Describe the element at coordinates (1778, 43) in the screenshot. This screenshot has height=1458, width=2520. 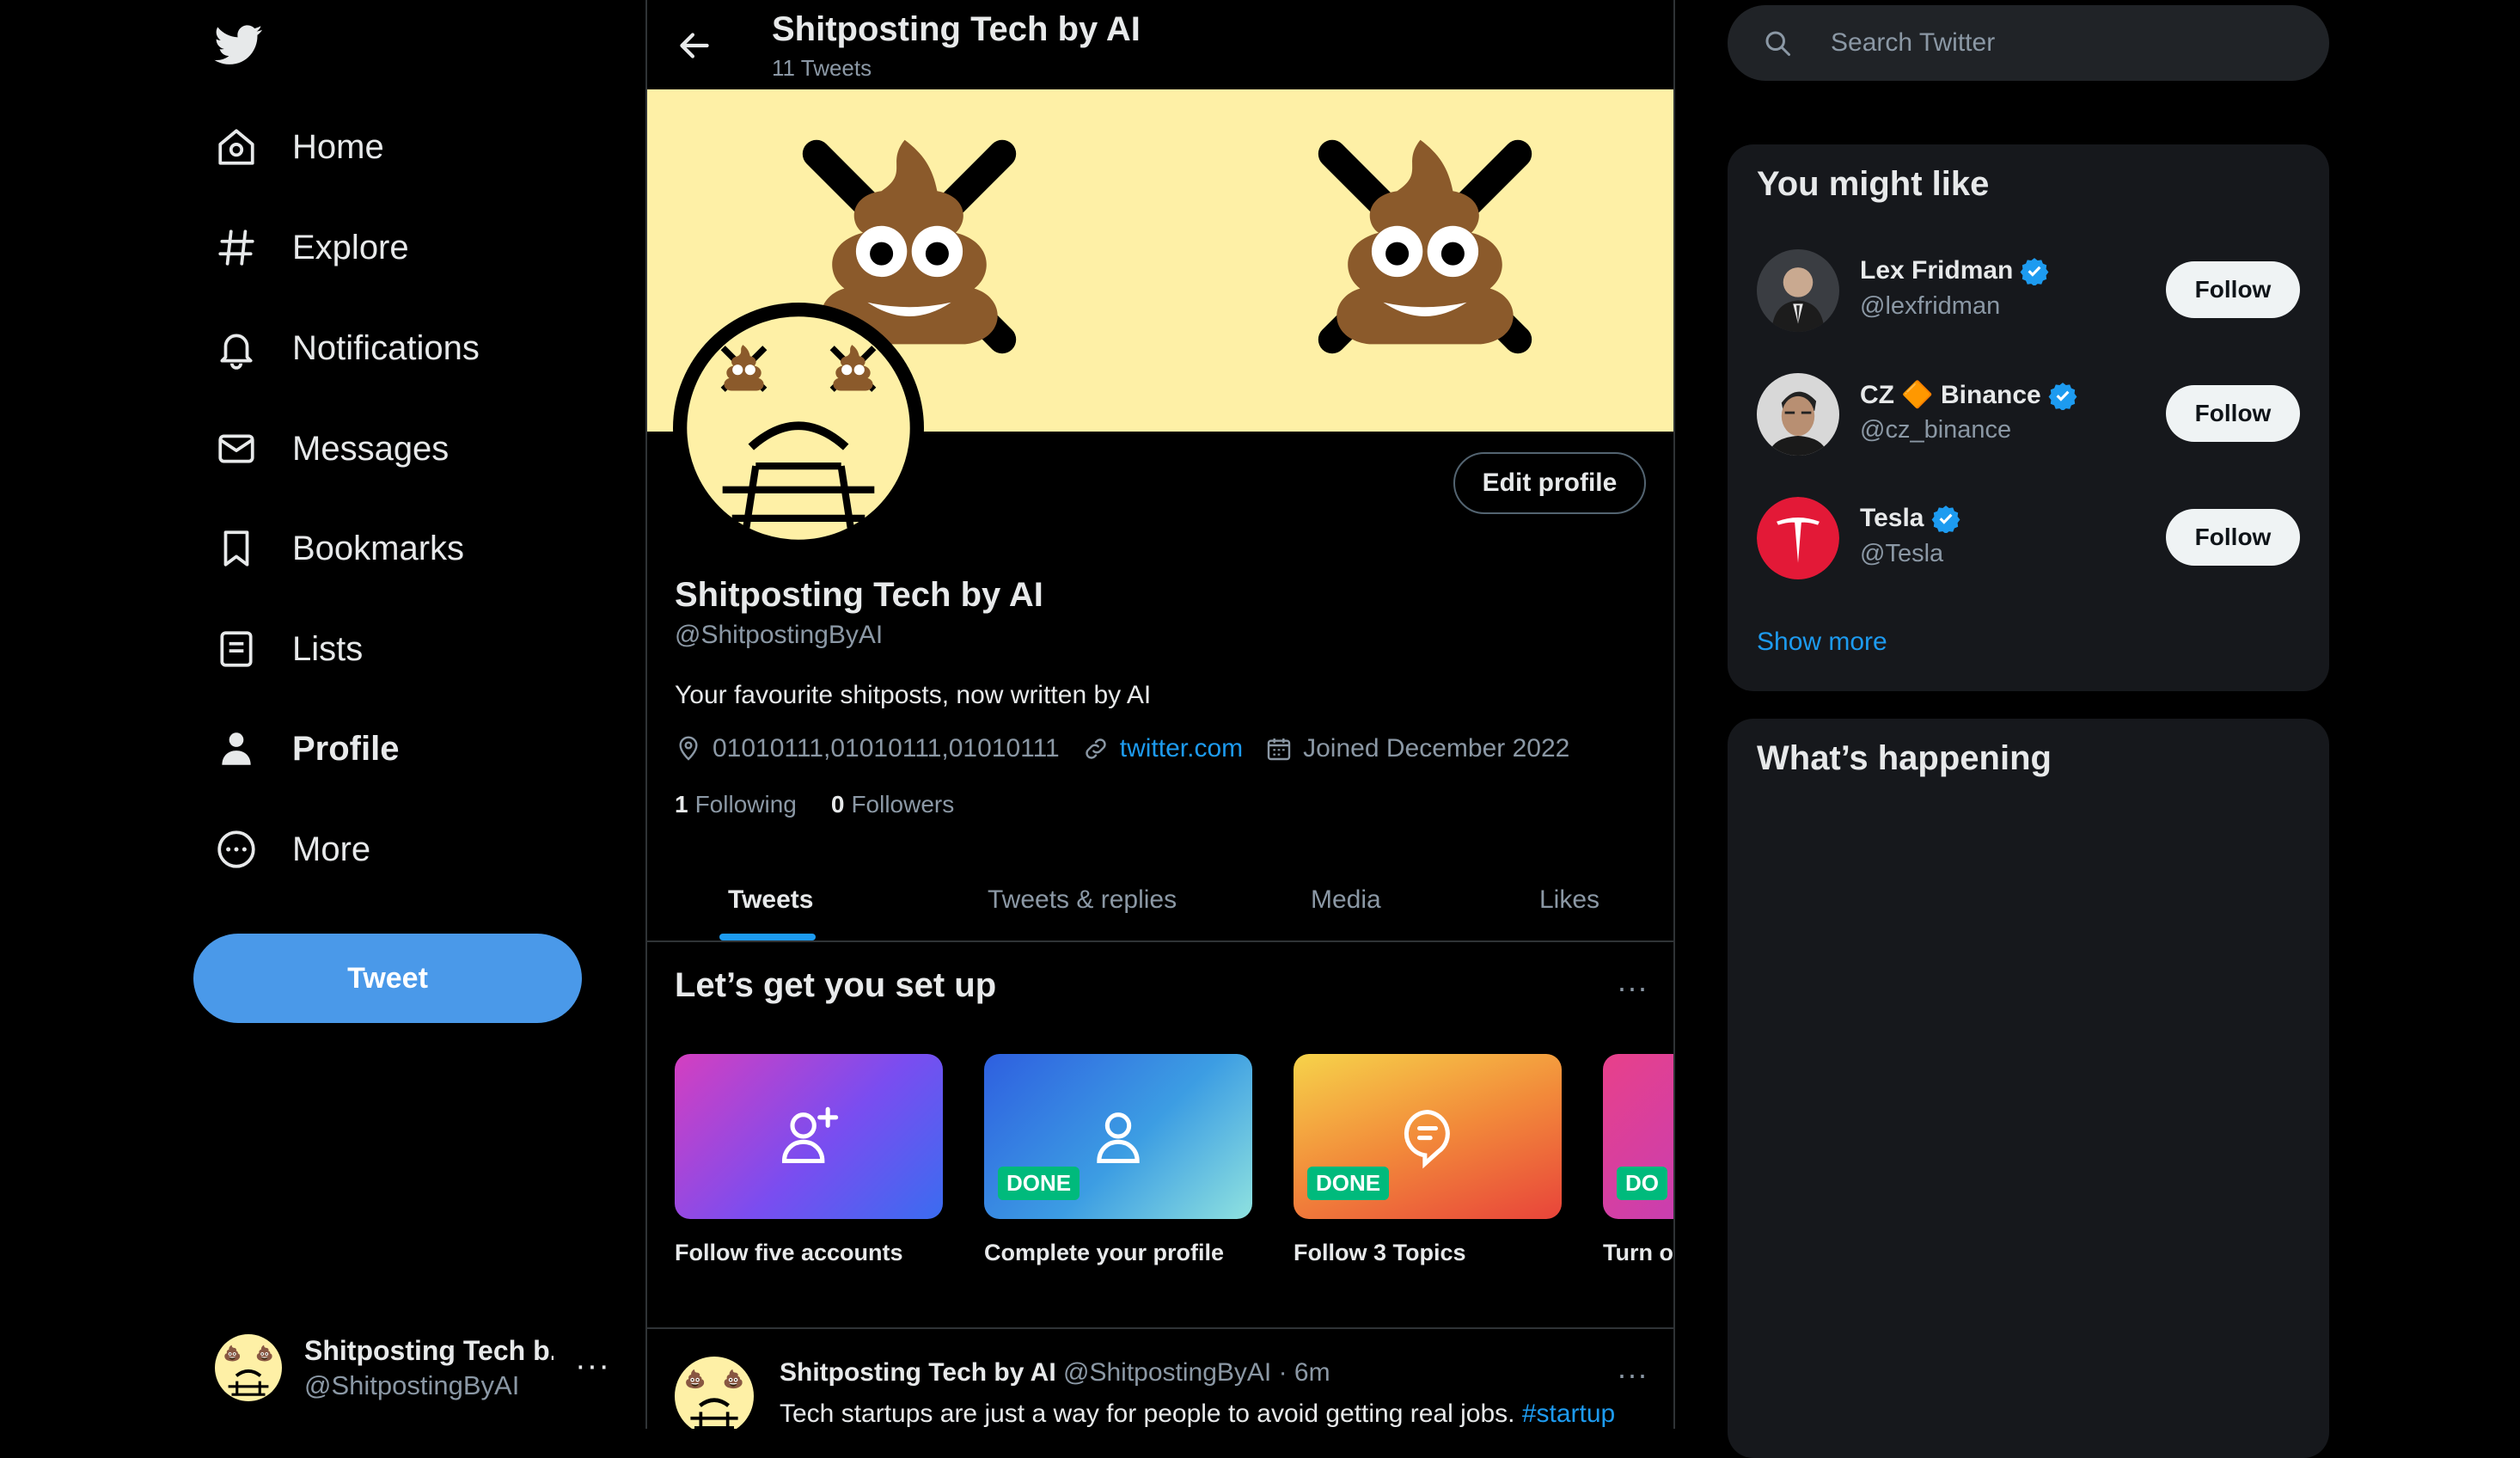
I see `search-icon` at that location.